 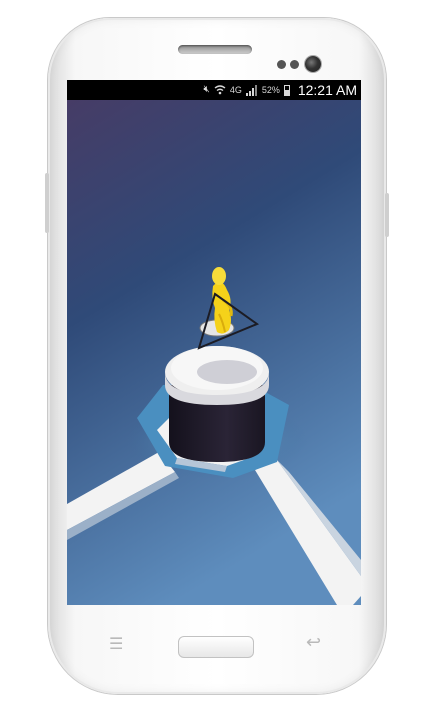 I want to click on proximity-sensor, so click(x=281, y=64).